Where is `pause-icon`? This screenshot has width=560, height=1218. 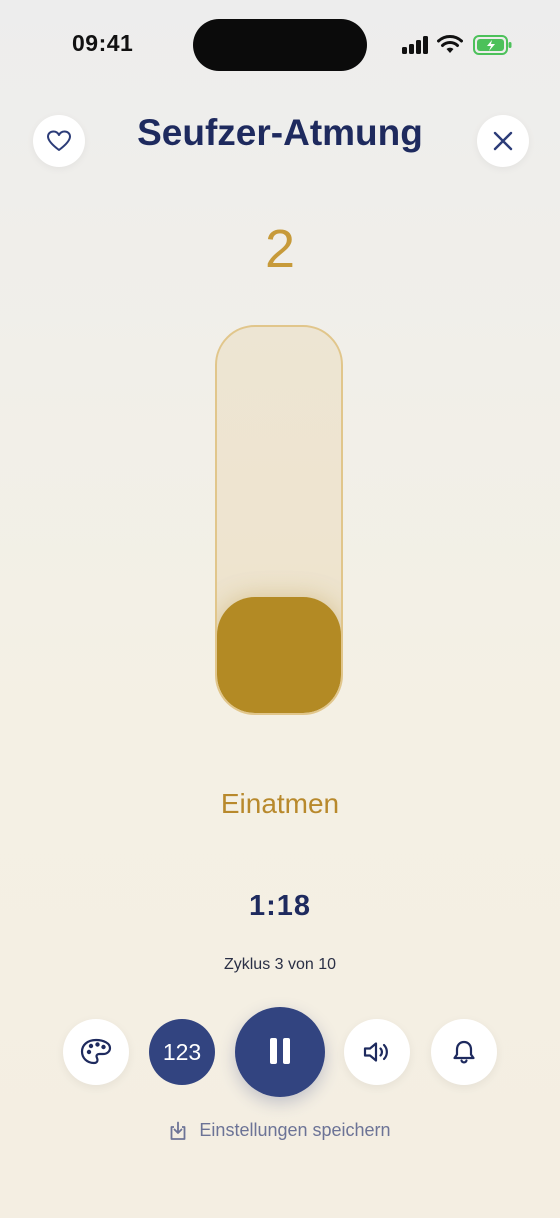
pause-icon is located at coordinates (280, 1052).